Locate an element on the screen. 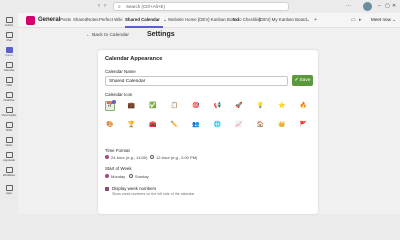  minimize-icon: – is located at coordinates (379, 6).